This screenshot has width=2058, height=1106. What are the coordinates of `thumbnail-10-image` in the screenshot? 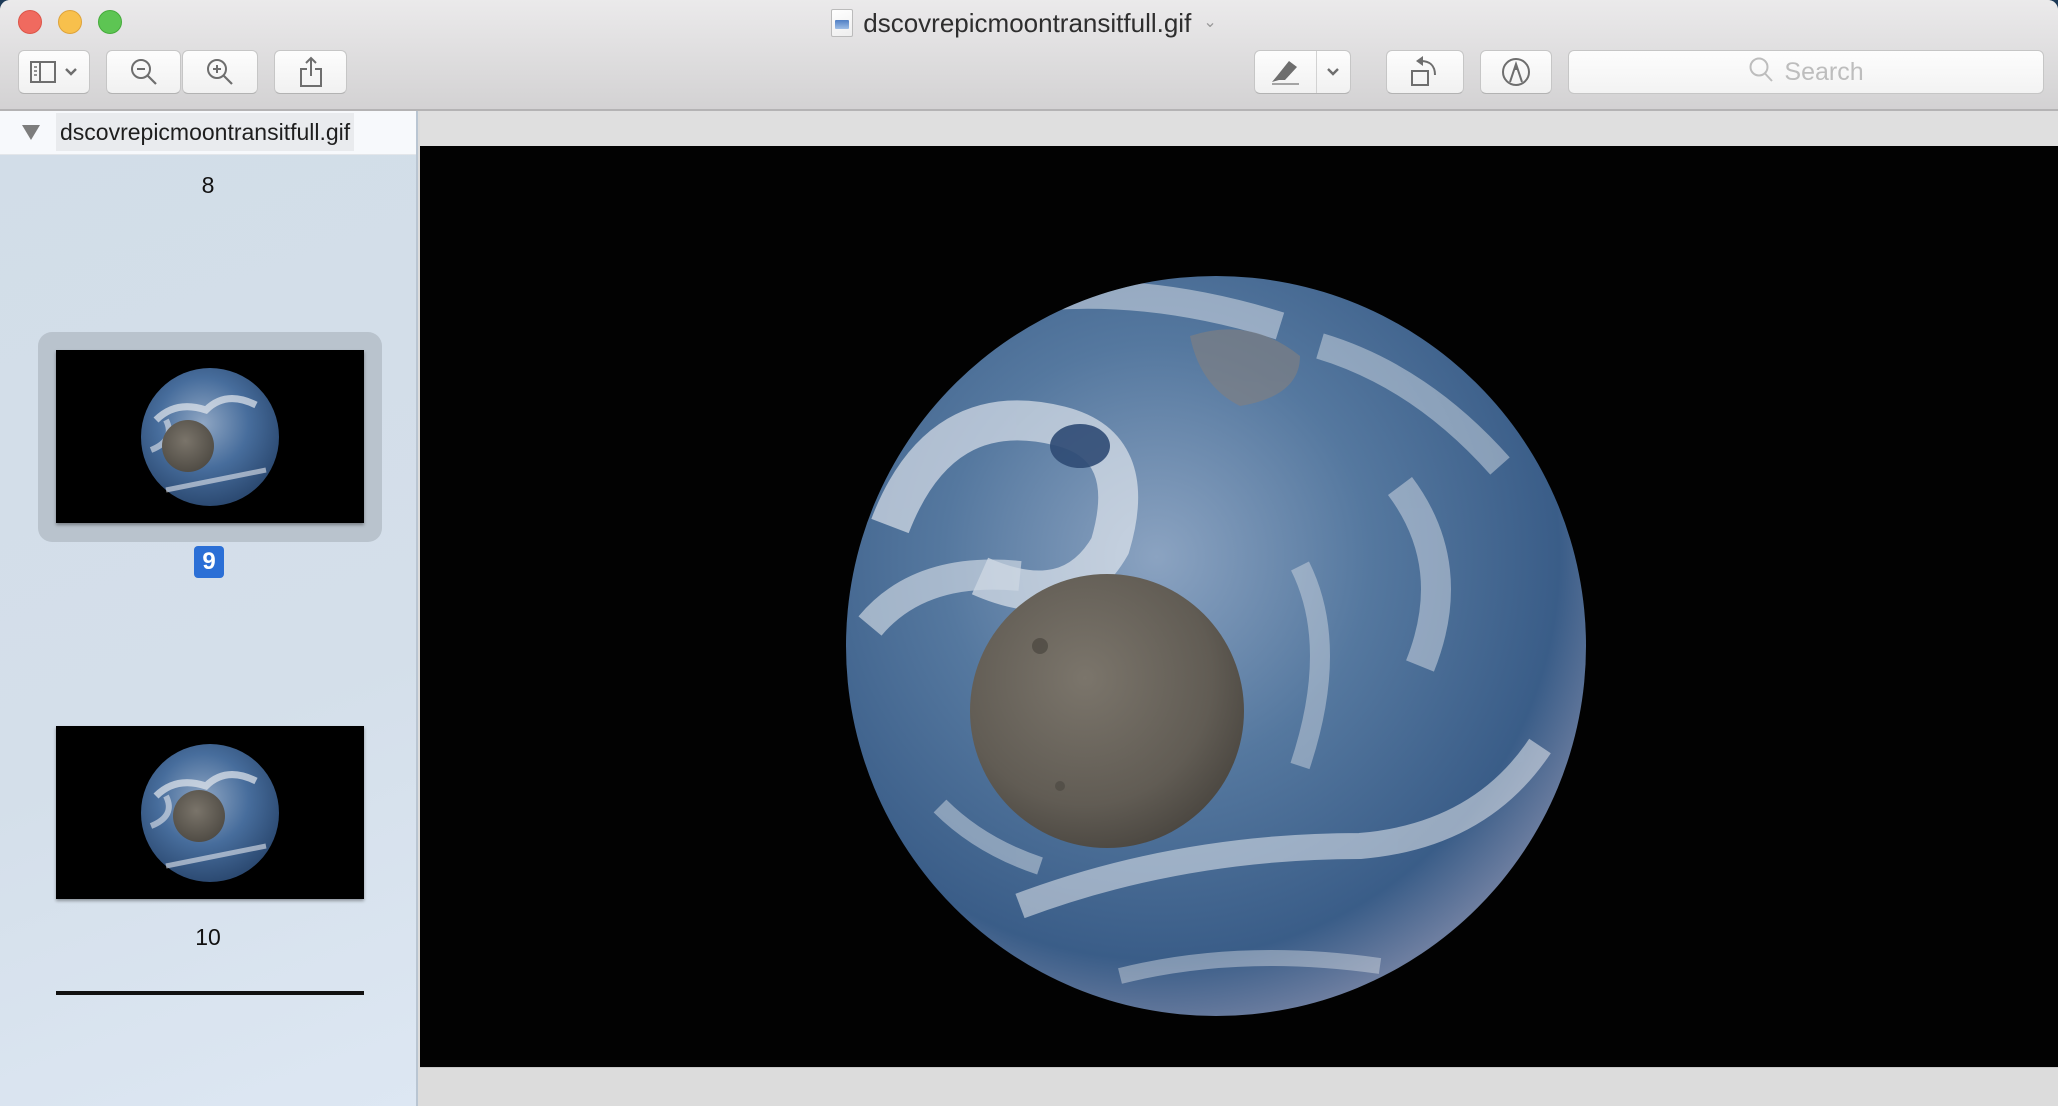 It's located at (210, 813).